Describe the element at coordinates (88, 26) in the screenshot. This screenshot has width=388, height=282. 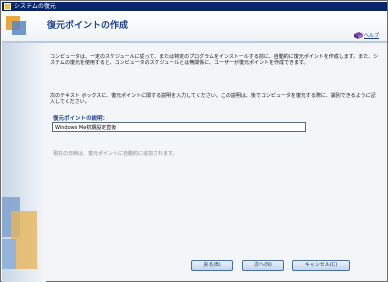
I see `page-title: 復元ポイントの作成` at that location.